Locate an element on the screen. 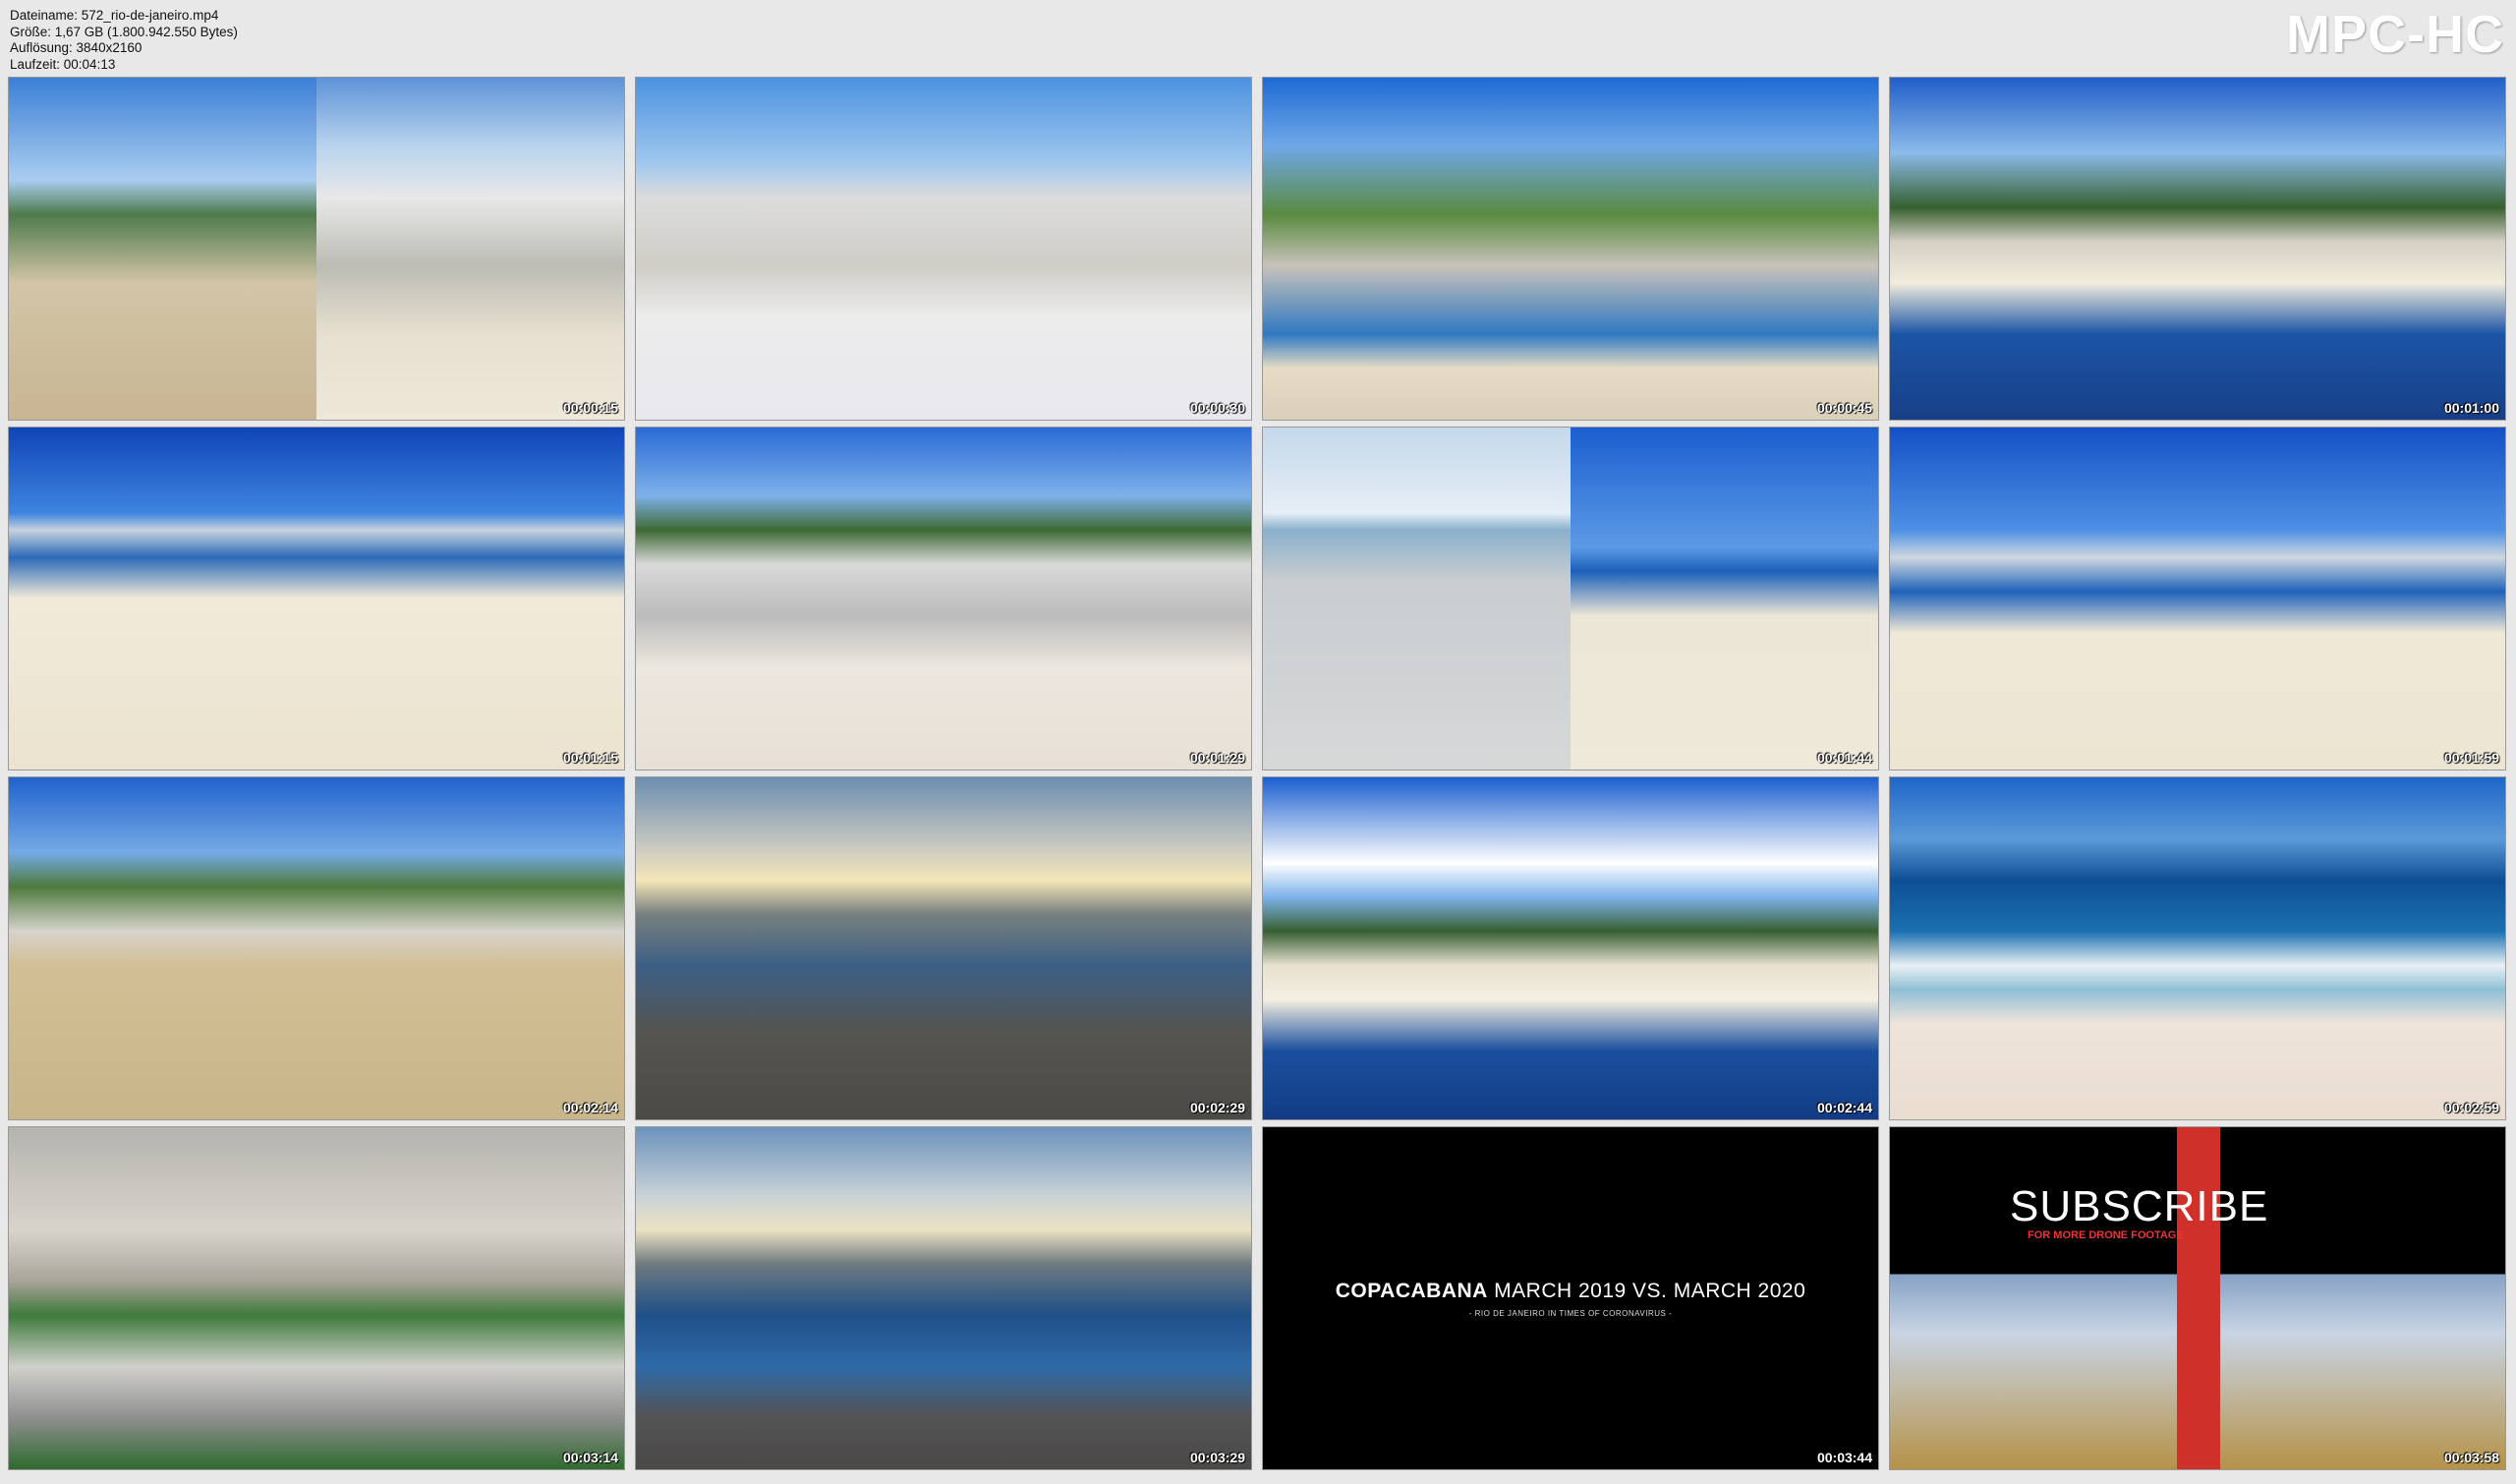  thumbnail: 00:01:44 is located at coordinates (1570, 599).